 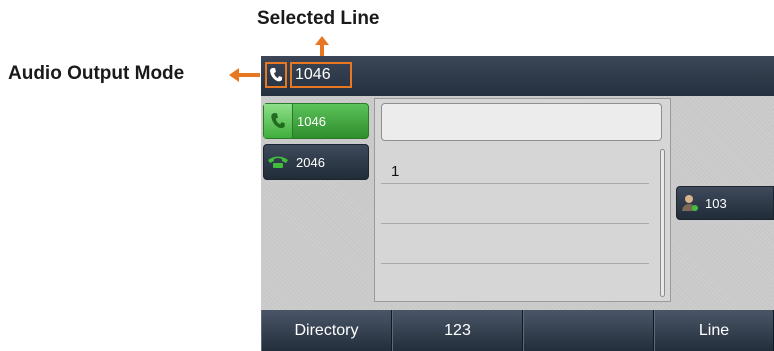 What do you see at coordinates (714, 330) in the screenshot?
I see `softkey-line: Line` at bounding box center [714, 330].